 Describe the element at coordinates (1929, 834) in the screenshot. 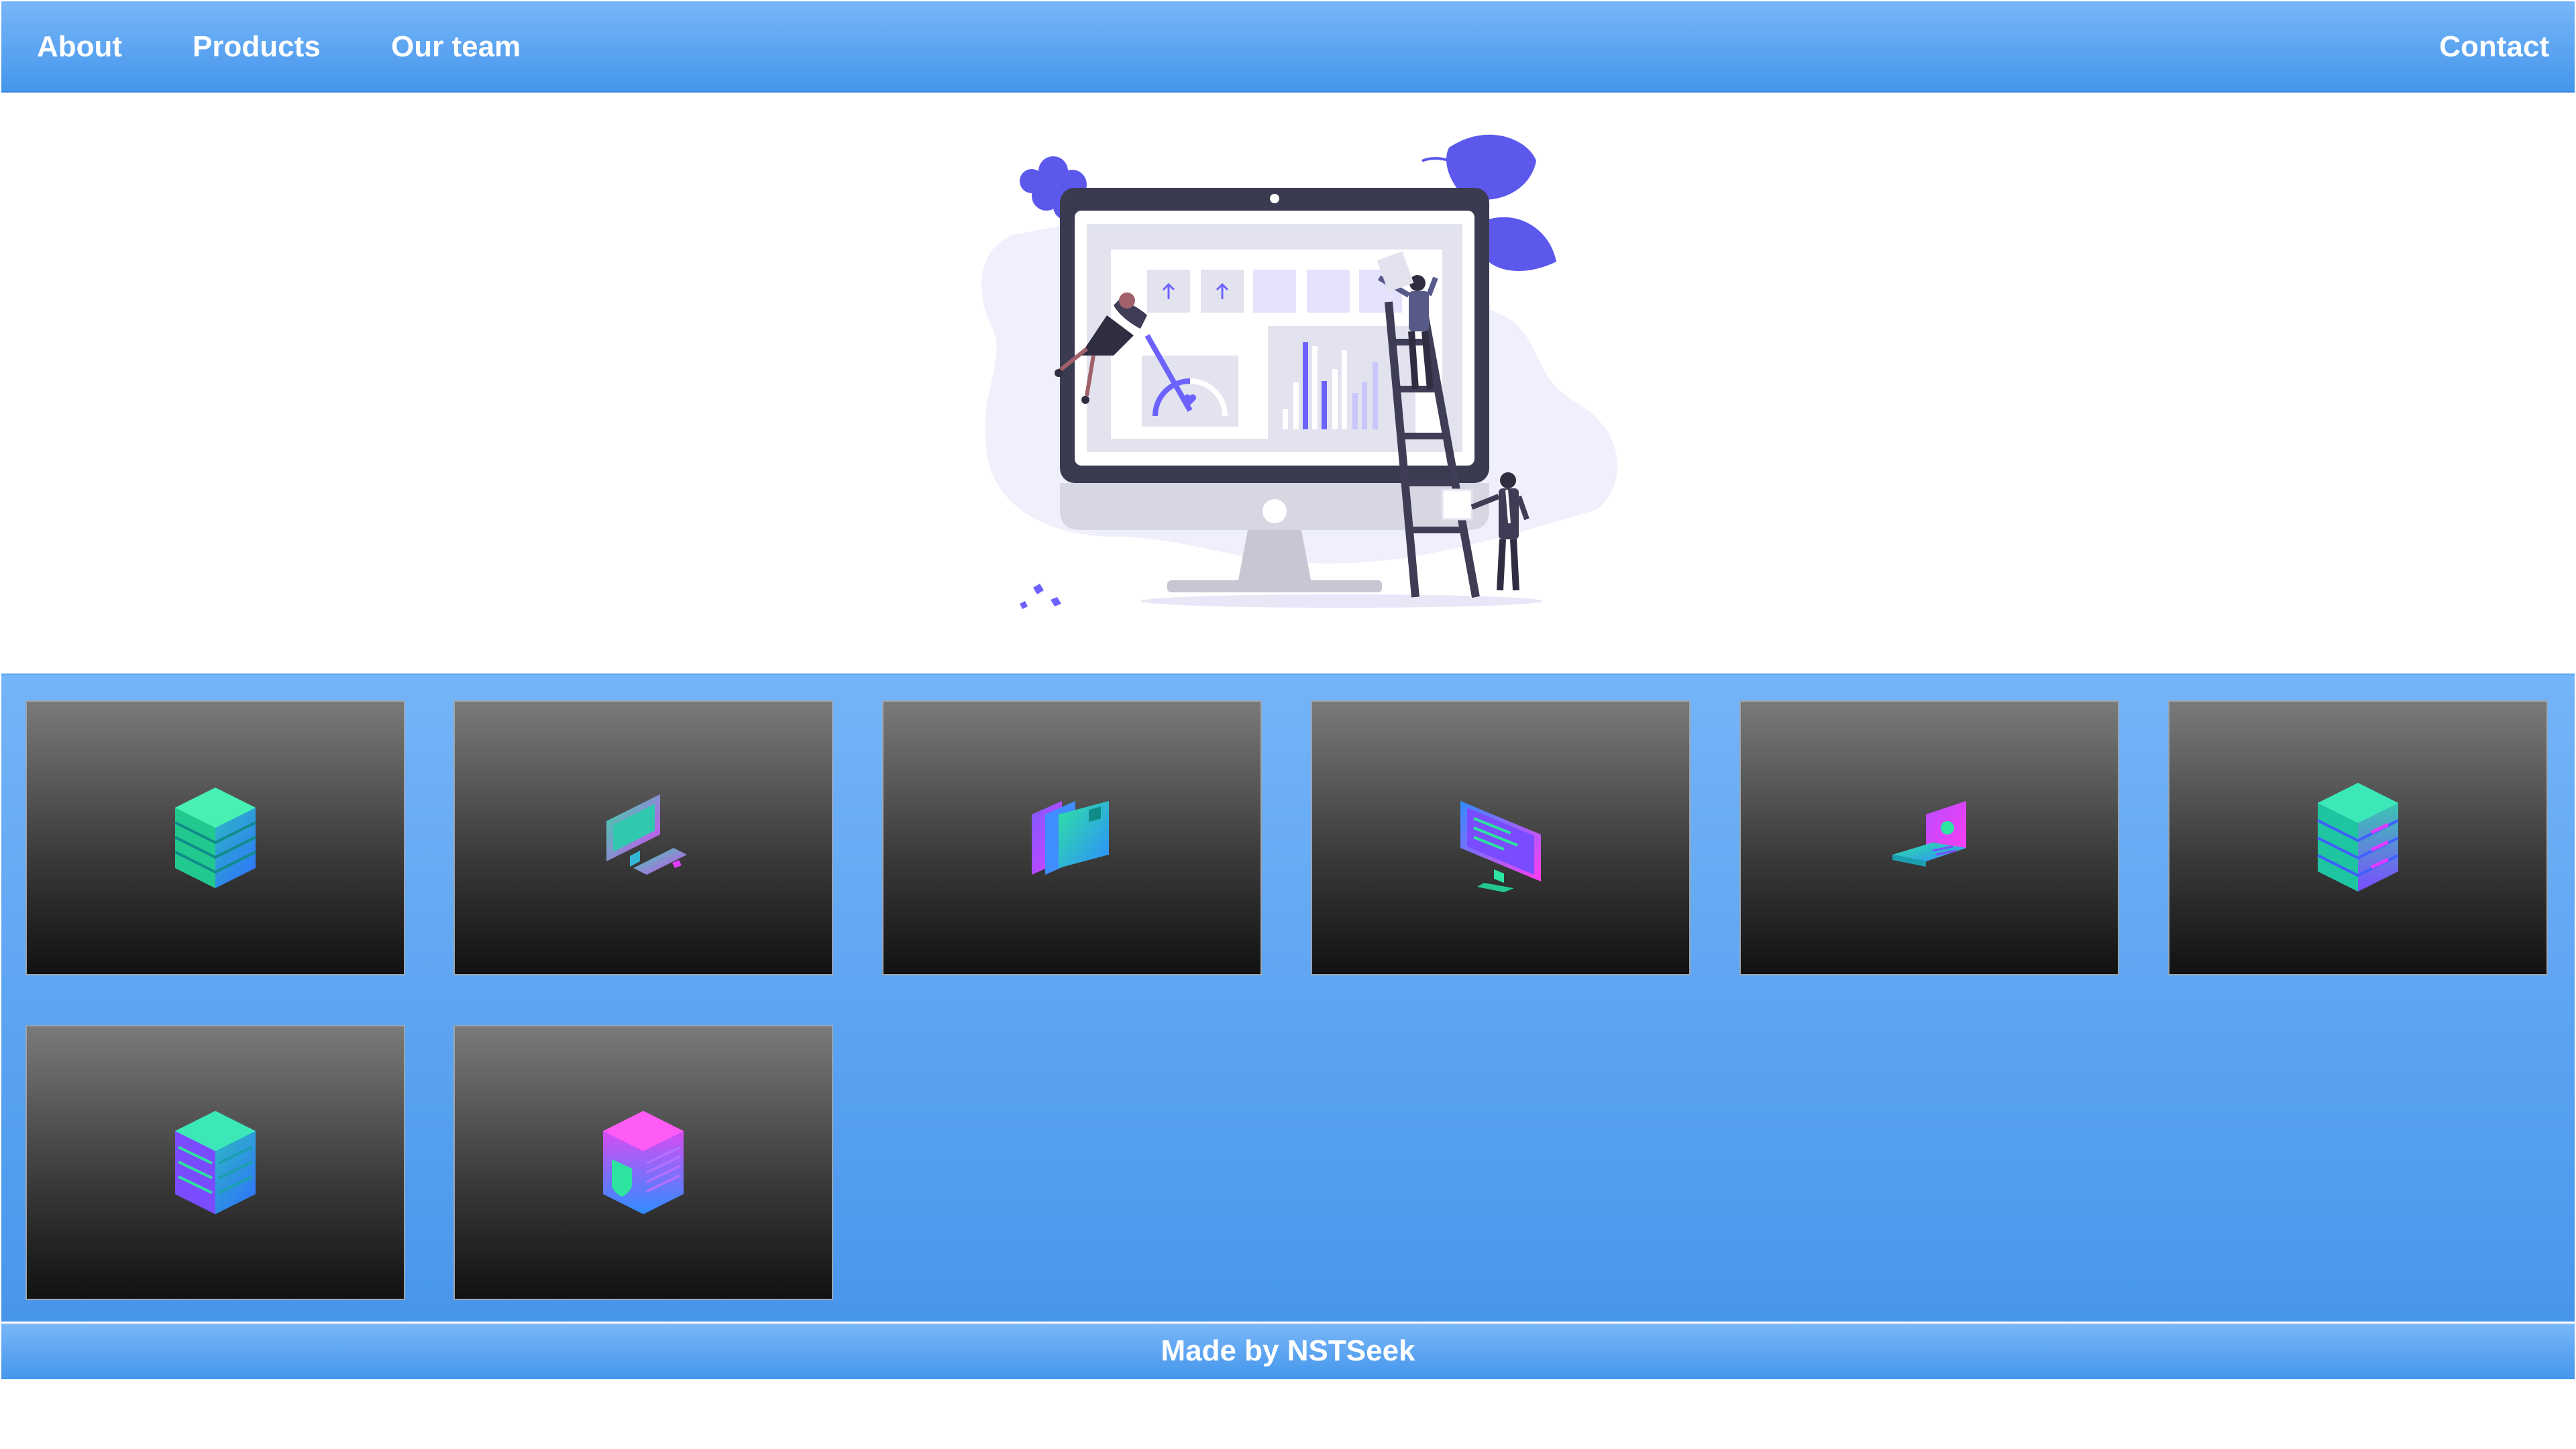

I see `laptop-icon` at that location.